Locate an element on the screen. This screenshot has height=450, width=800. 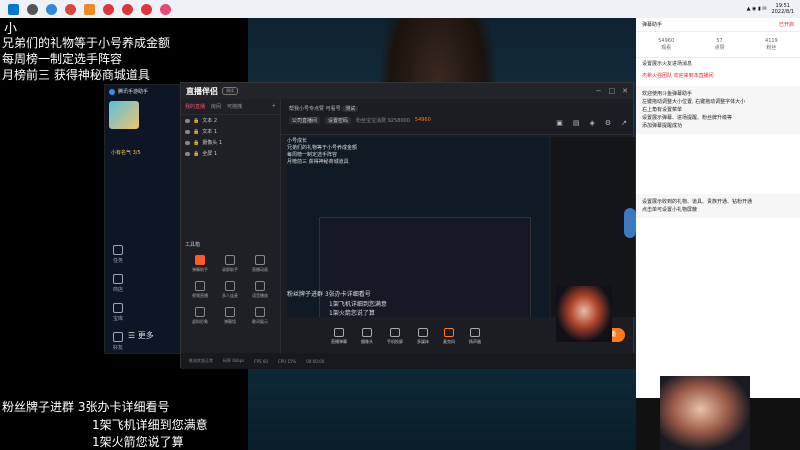
room-tag-password: 设置密码 is located at coordinates (338, 120).